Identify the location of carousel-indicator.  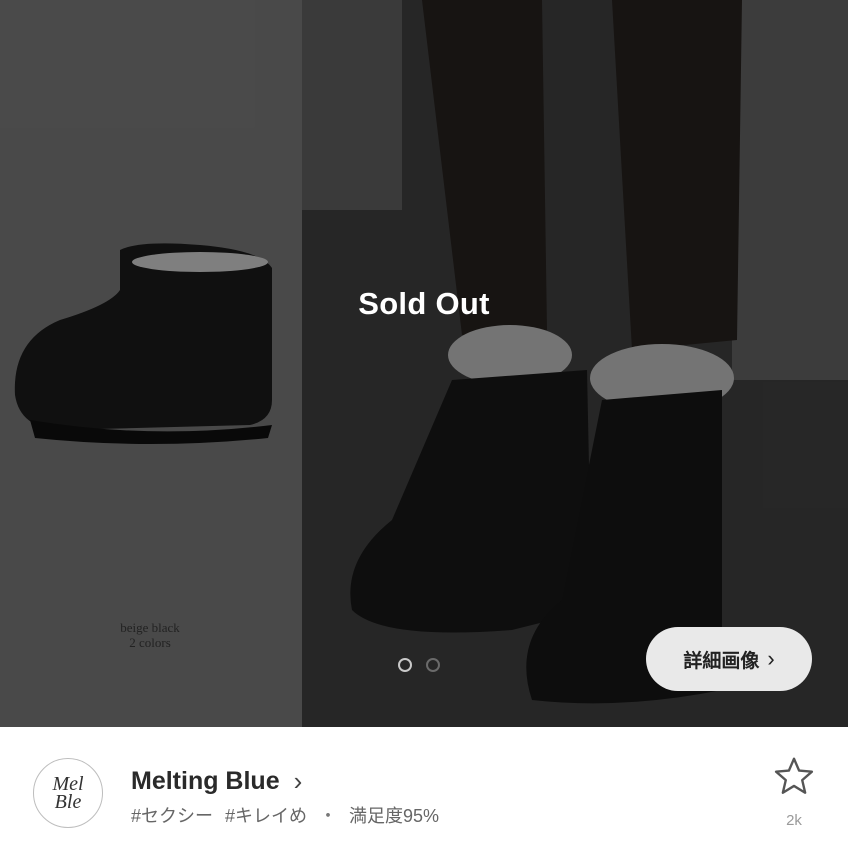
(419, 665).